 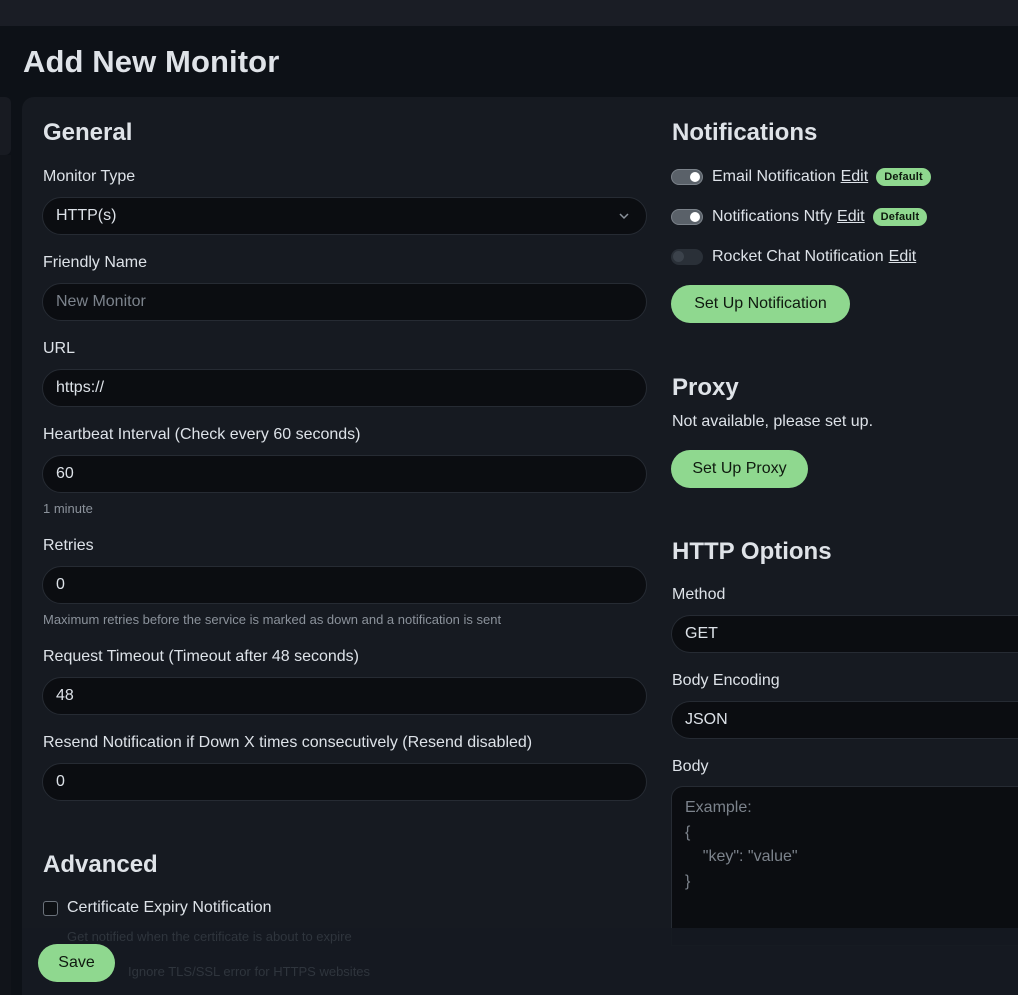 I want to click on rocketchat-notification-toggle, so click(x=687, y=257).